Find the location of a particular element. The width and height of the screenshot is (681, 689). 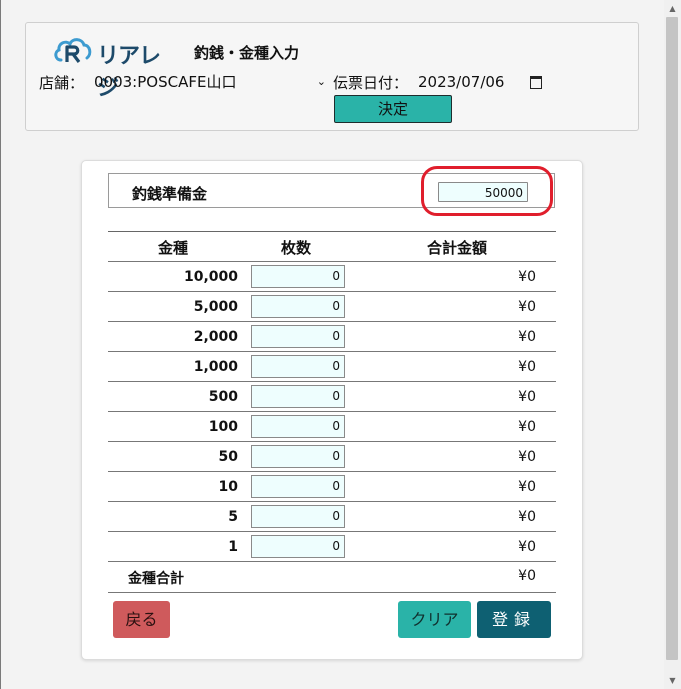

date-label: 伝票日付： is located at coordinates (371, 83).